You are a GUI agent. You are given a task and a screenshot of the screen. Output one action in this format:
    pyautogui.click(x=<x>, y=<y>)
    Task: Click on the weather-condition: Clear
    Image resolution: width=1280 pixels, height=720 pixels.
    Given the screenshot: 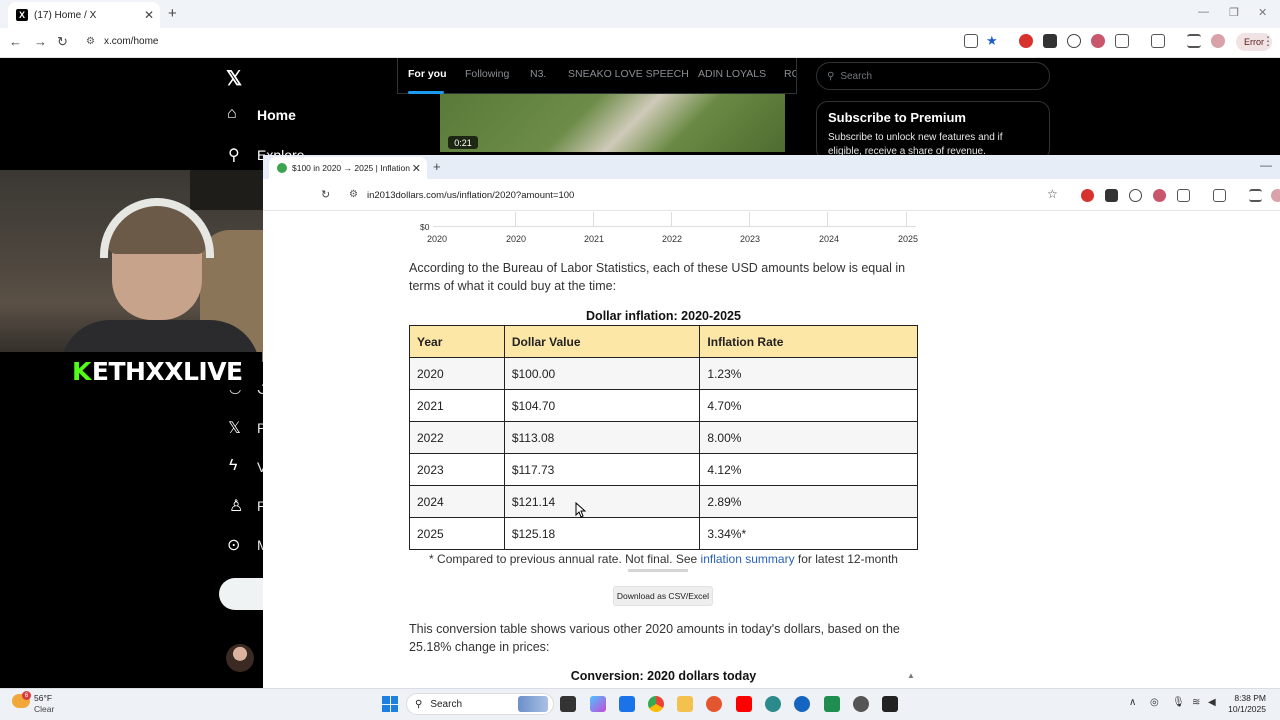 What is the action you would take?
    pyautogui.click(x=44, y=709)
    